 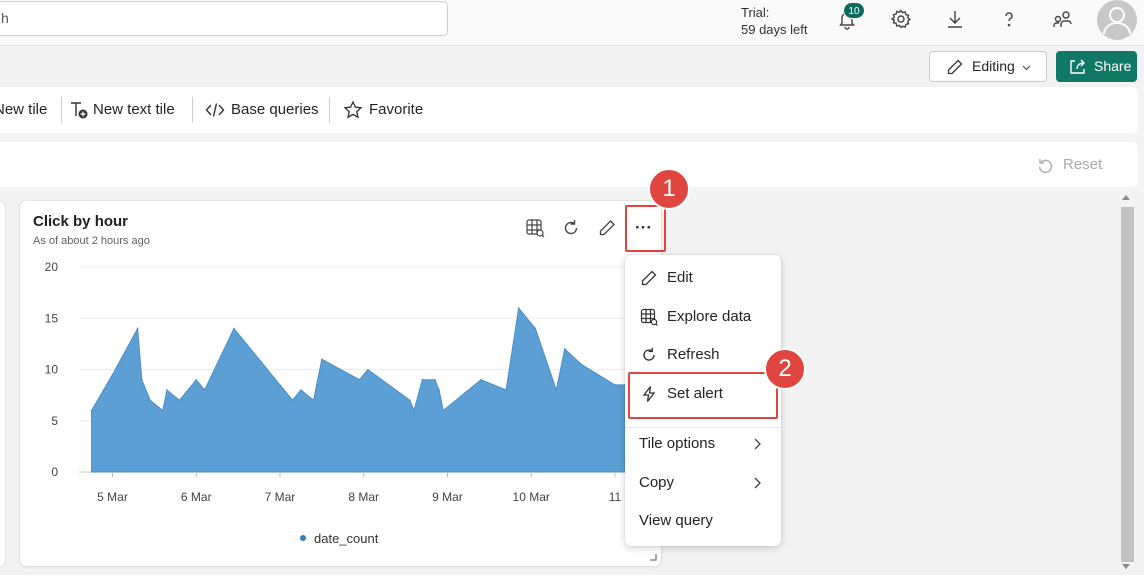 What do you see at coordinates (134, 109) in the screenshot?
I see `new-text-tile-label: New text tile` at bounding box center [134, 109].